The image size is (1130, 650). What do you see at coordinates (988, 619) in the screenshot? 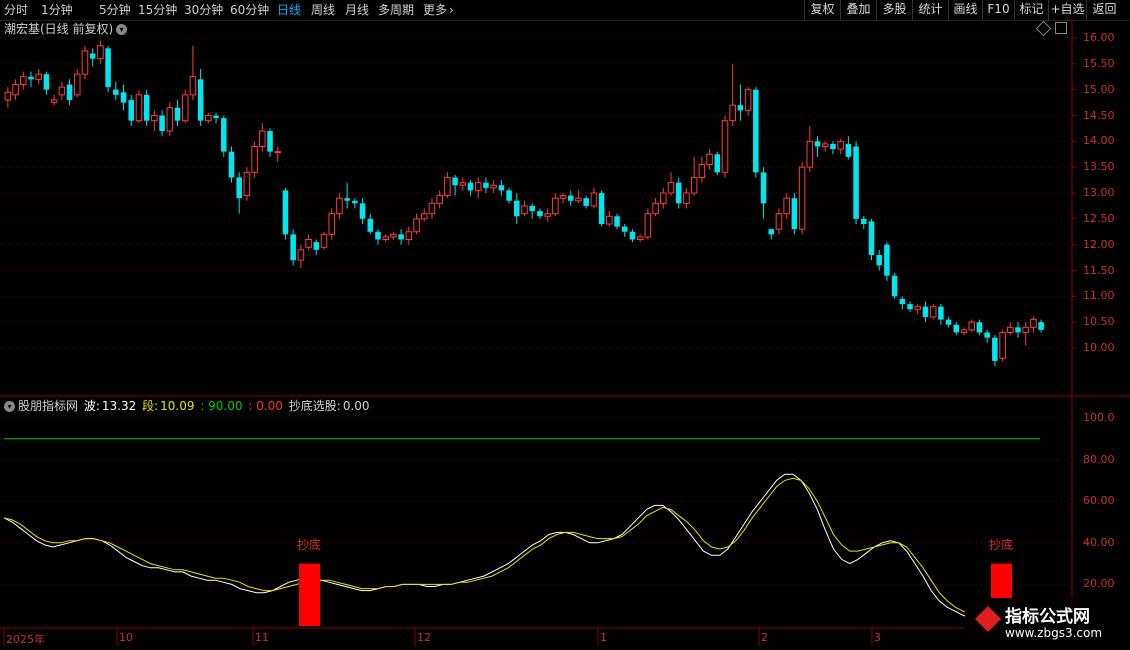
I see `site-logo-icon` at bounding box center [988, 619].